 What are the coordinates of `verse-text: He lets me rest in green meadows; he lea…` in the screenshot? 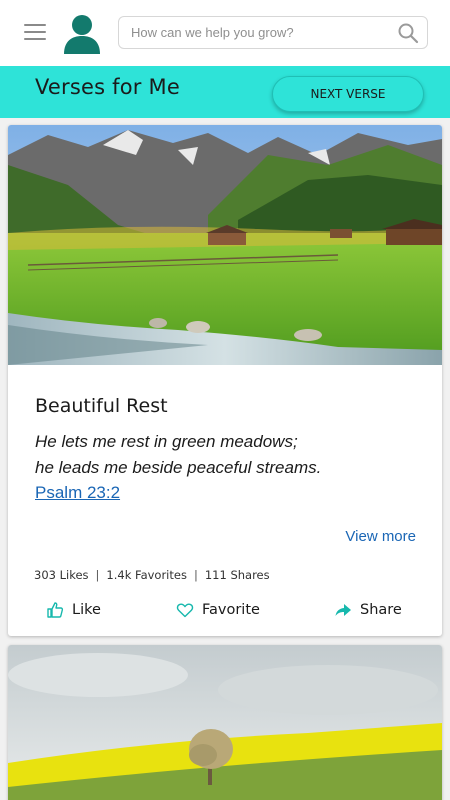 It's located at (230, 455).